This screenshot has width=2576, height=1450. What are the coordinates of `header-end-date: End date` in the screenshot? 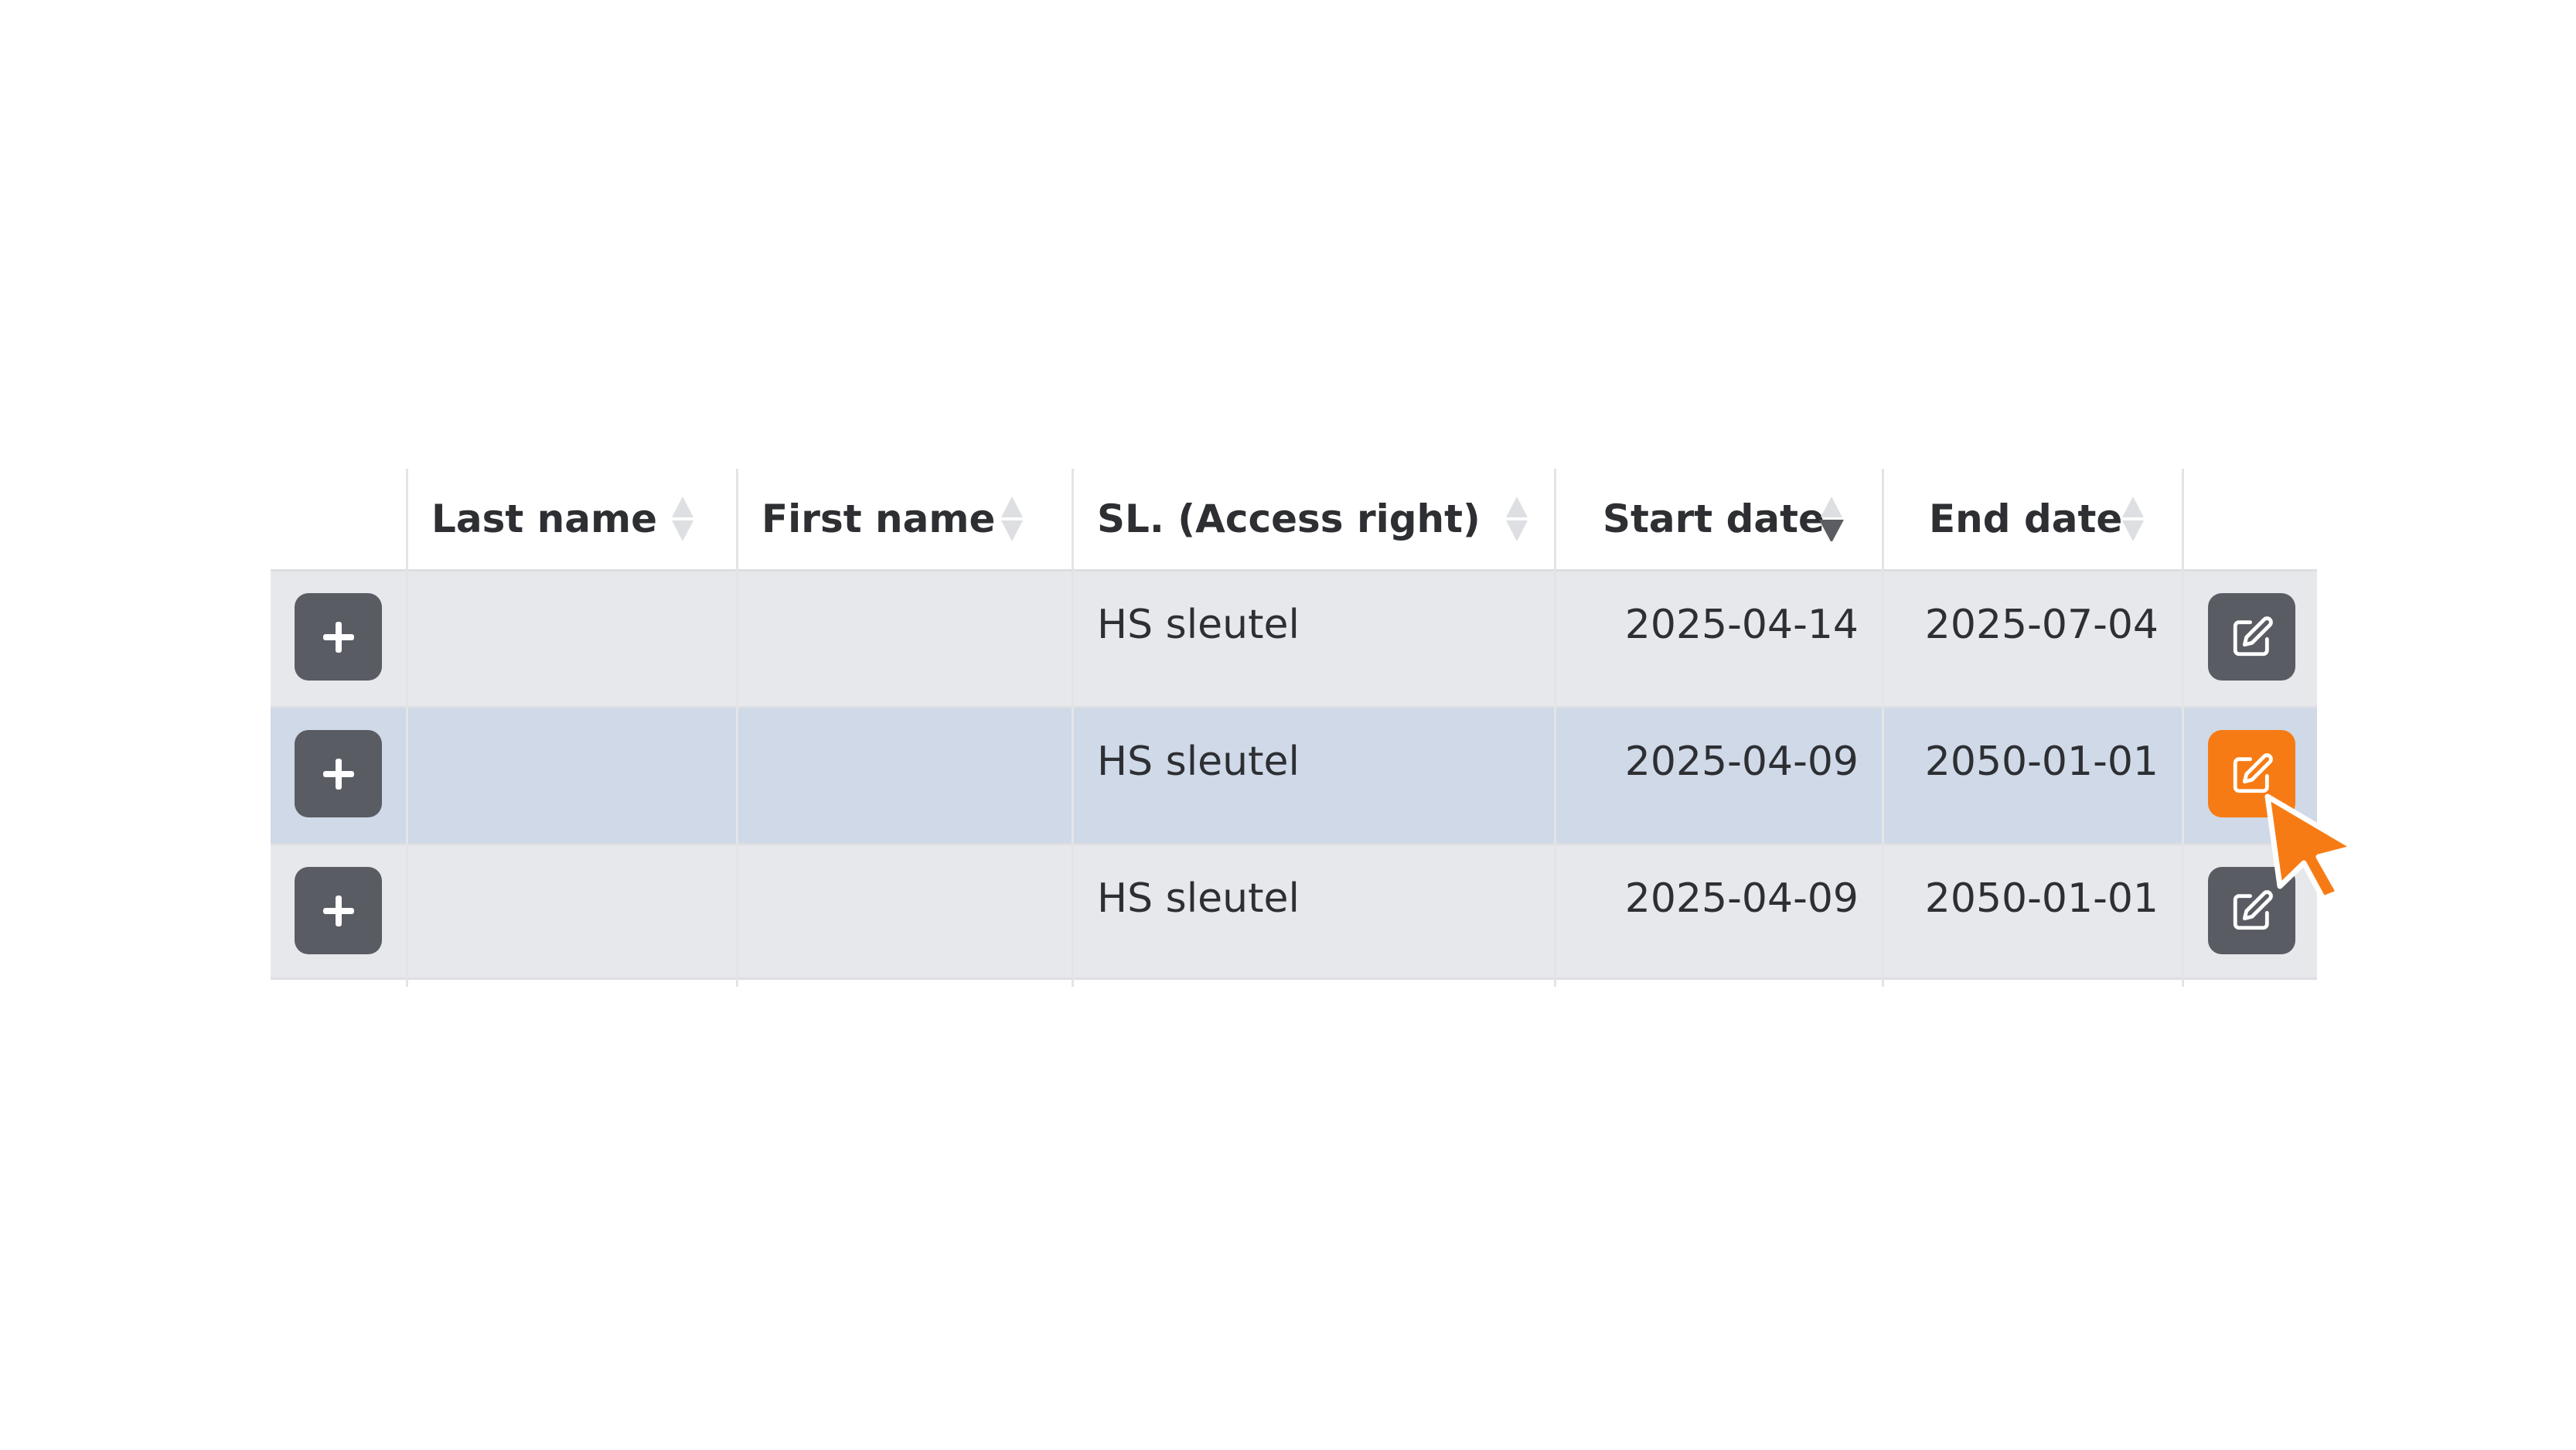 It's located at (2032, 519).